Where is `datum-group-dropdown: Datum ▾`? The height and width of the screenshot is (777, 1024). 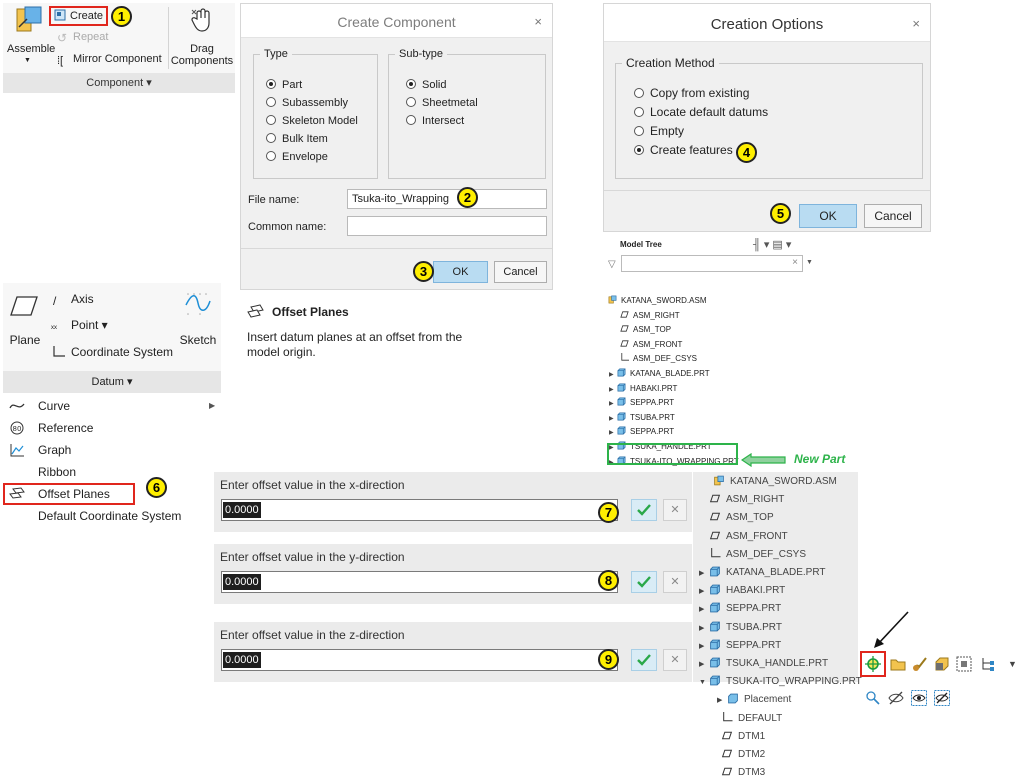
datum-group-dropdown: Datum ▾ is located at coordinates (112, 382).